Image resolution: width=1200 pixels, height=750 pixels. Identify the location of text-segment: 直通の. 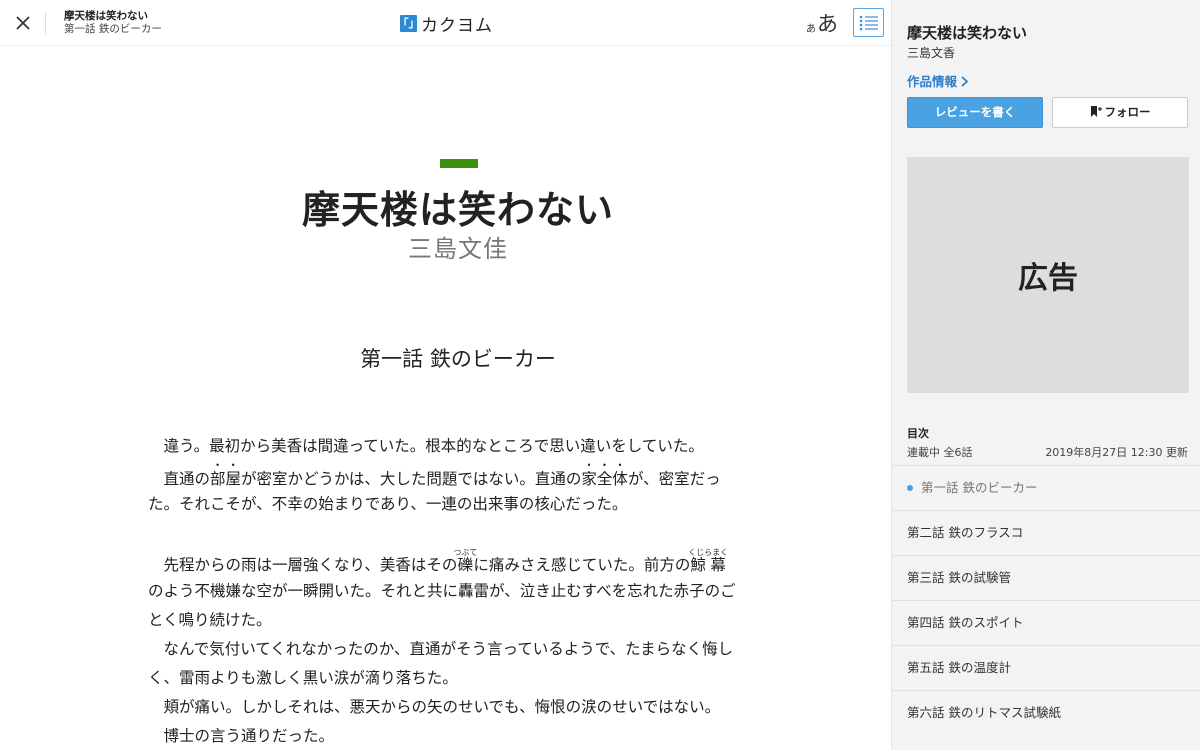
(179, 479).